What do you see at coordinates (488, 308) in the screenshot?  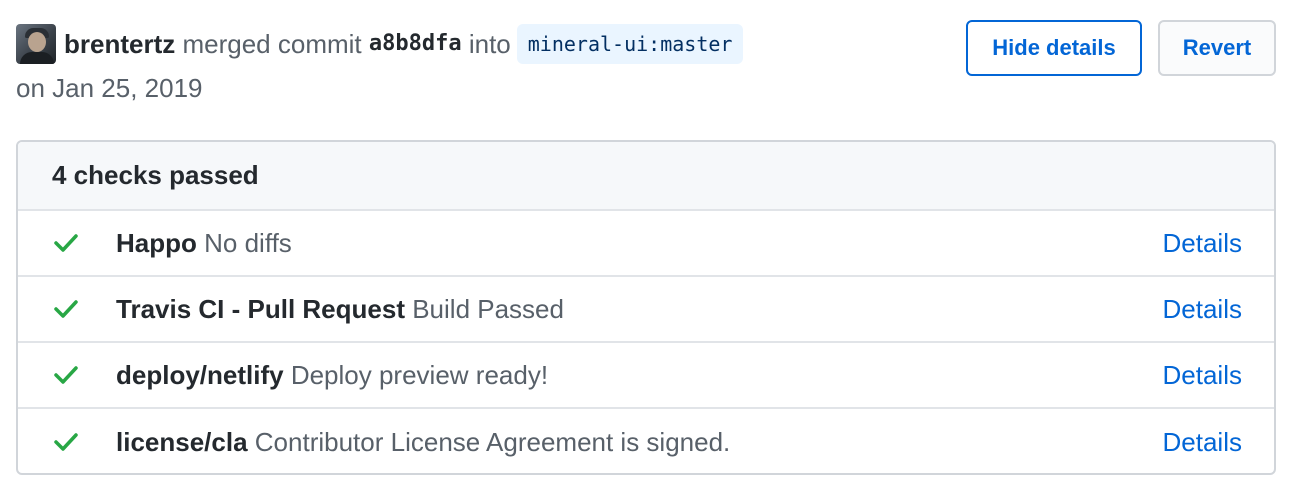 I see `check-description: Build Passed` at bounding box center [488, 308].